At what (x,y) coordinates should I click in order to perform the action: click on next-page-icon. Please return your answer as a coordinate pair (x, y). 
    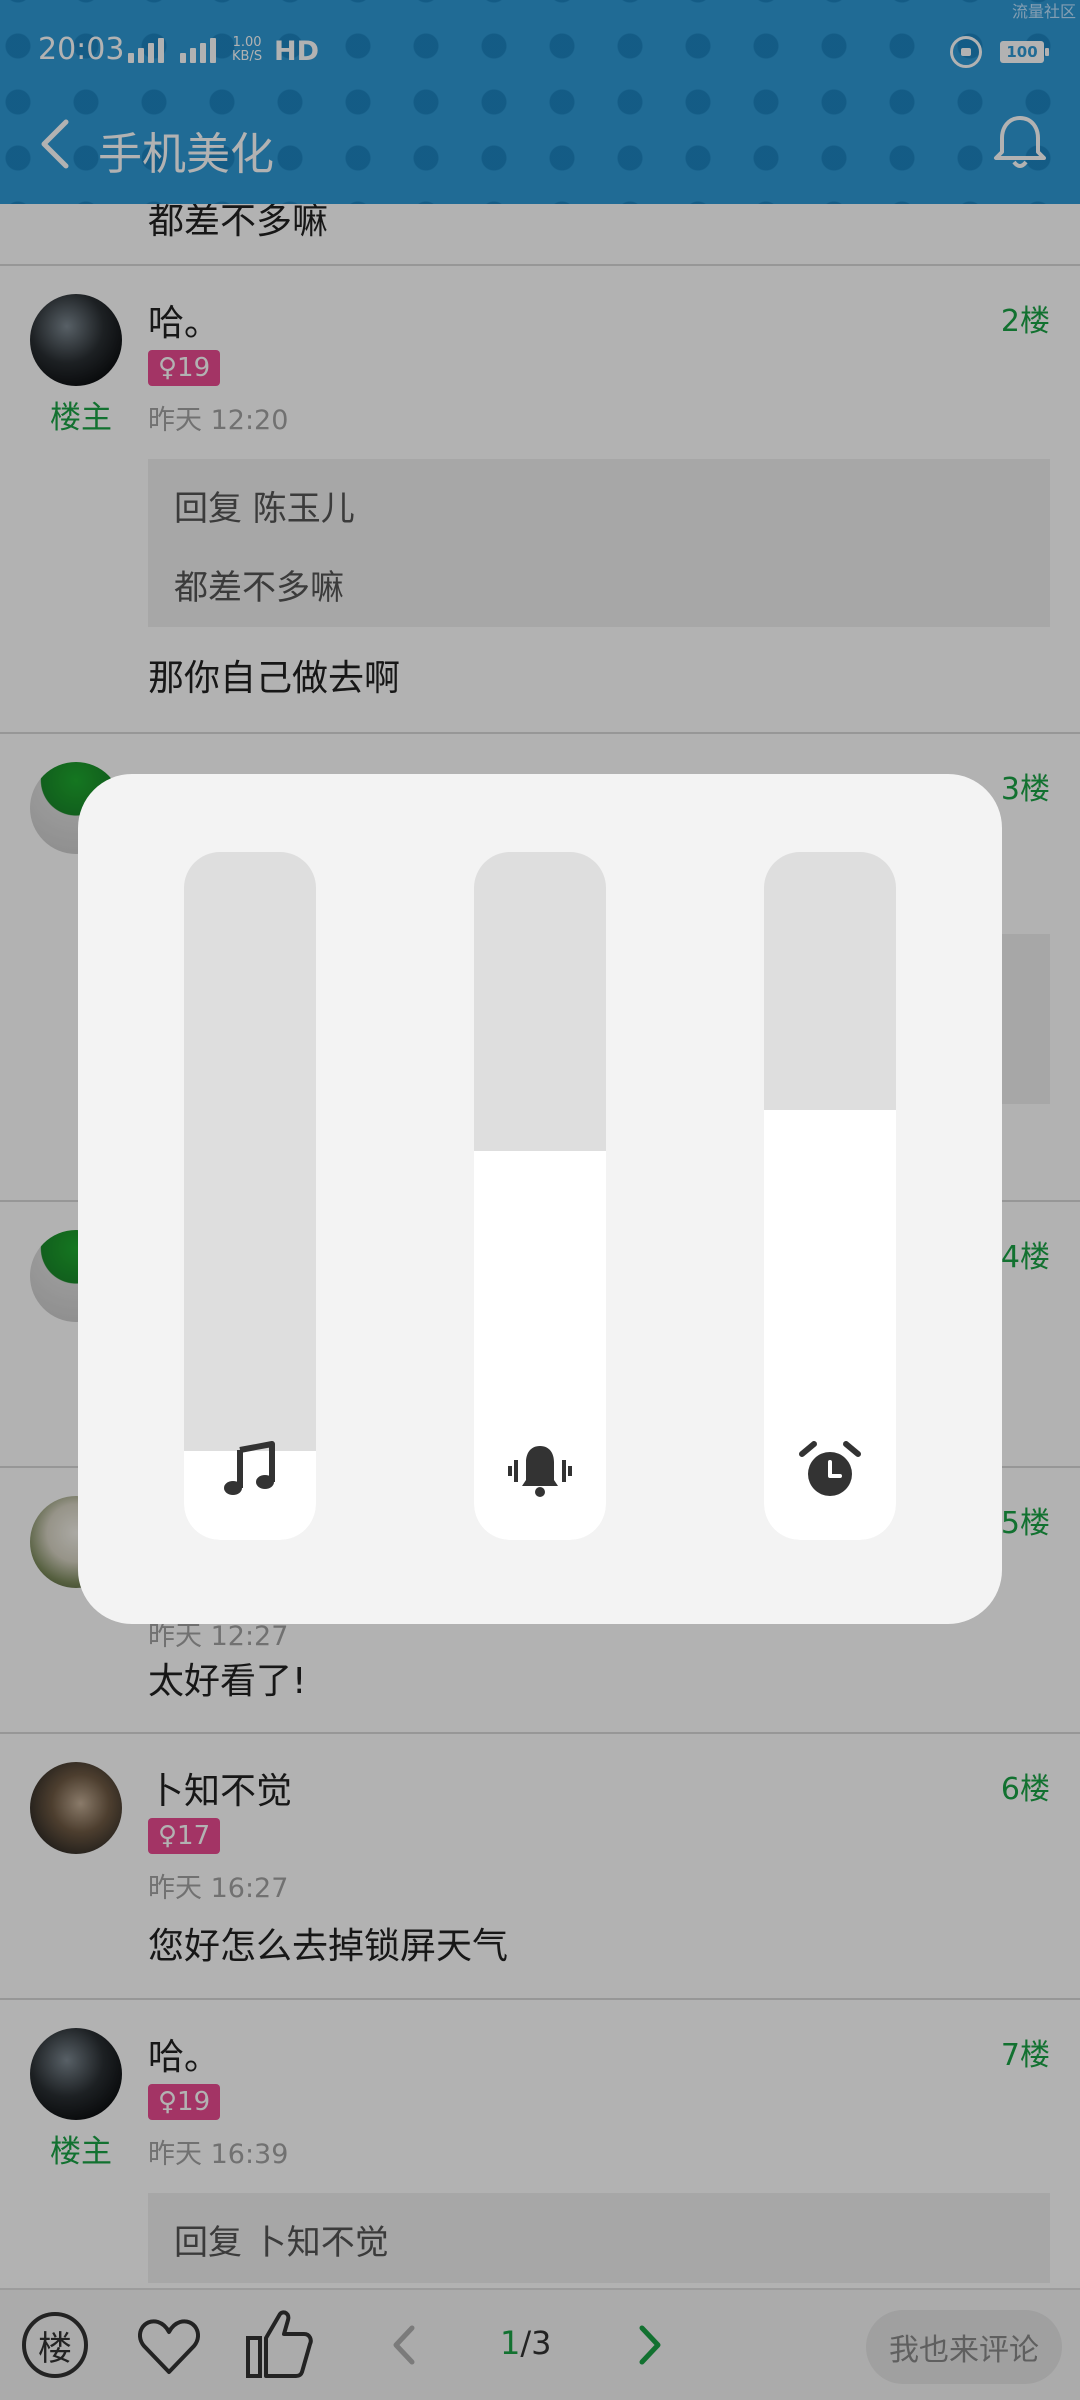
    Looking at the image, I should click on (650, 2345).